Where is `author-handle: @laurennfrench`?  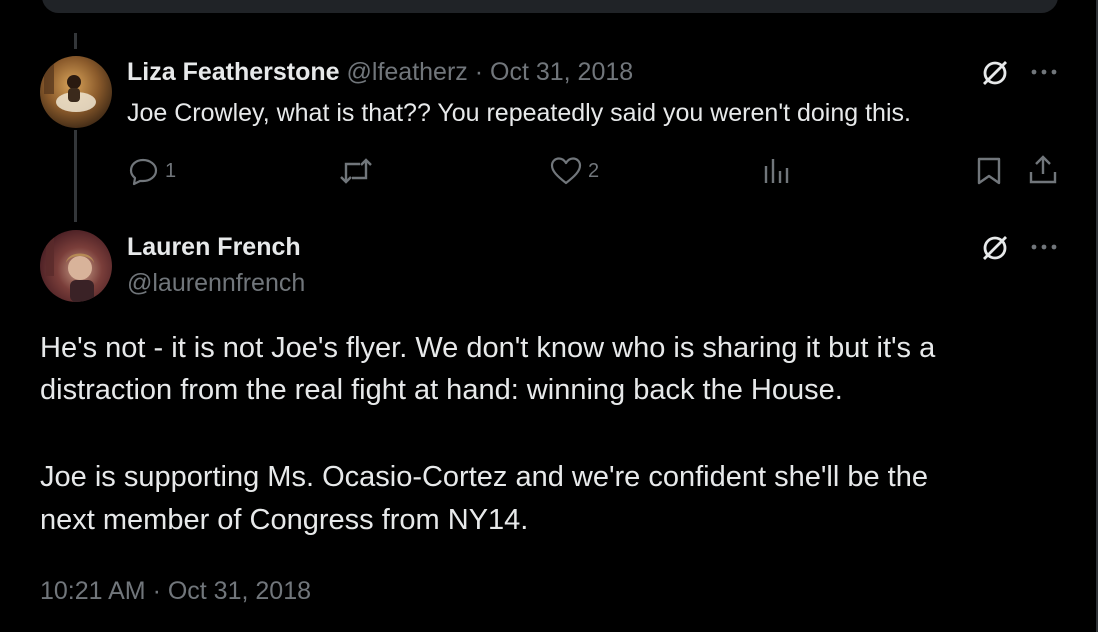 author-handle: @laurennfrench is located at coordinates (216, 283).